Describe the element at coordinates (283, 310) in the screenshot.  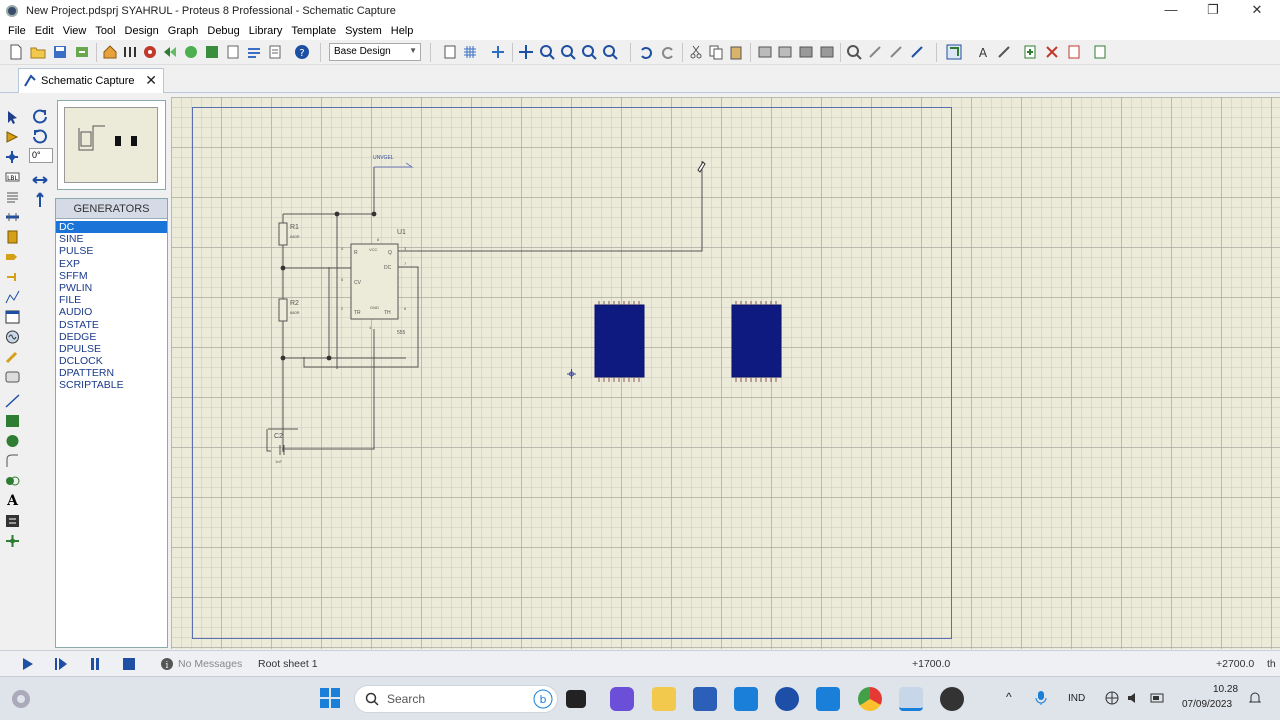
I see `resistor-r2` at that location.